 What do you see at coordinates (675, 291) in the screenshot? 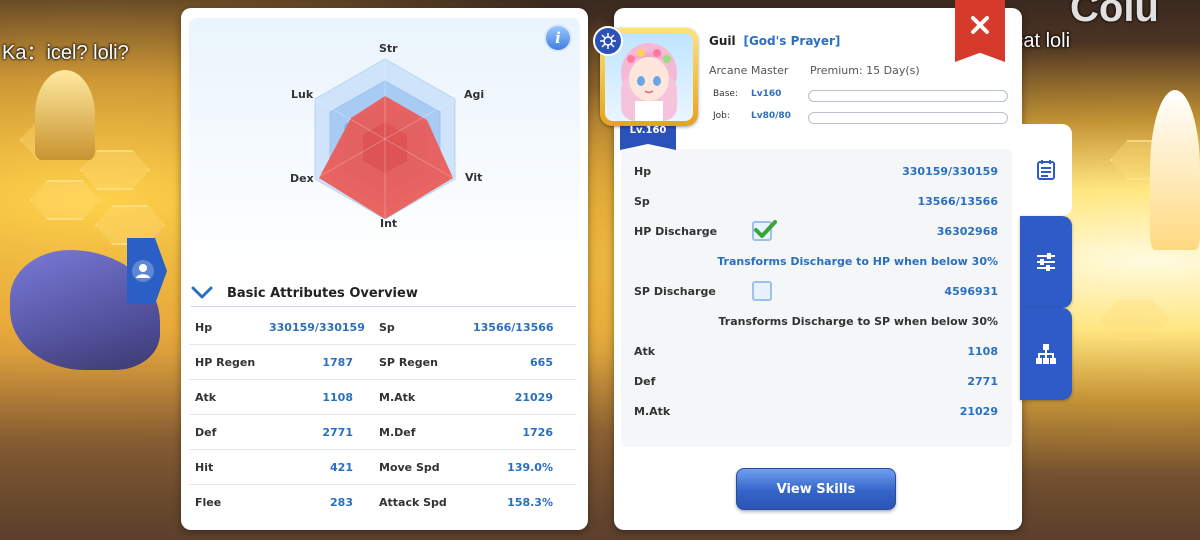
I see `stat-label: SP Discharge` at bounding box center [675, 291].